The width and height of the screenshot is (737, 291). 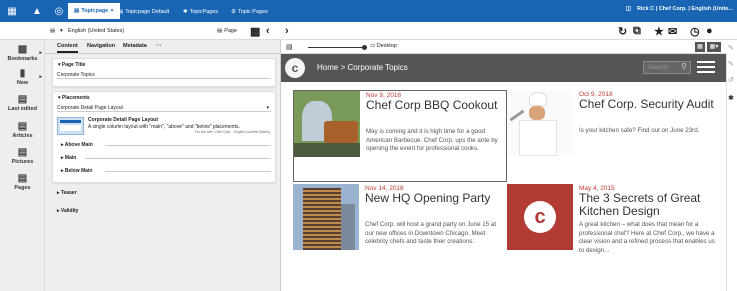 What do you see at coordinates (709, 31) in the screenshot?
I see `user-icon: ●` at bounding box center [709, 31].